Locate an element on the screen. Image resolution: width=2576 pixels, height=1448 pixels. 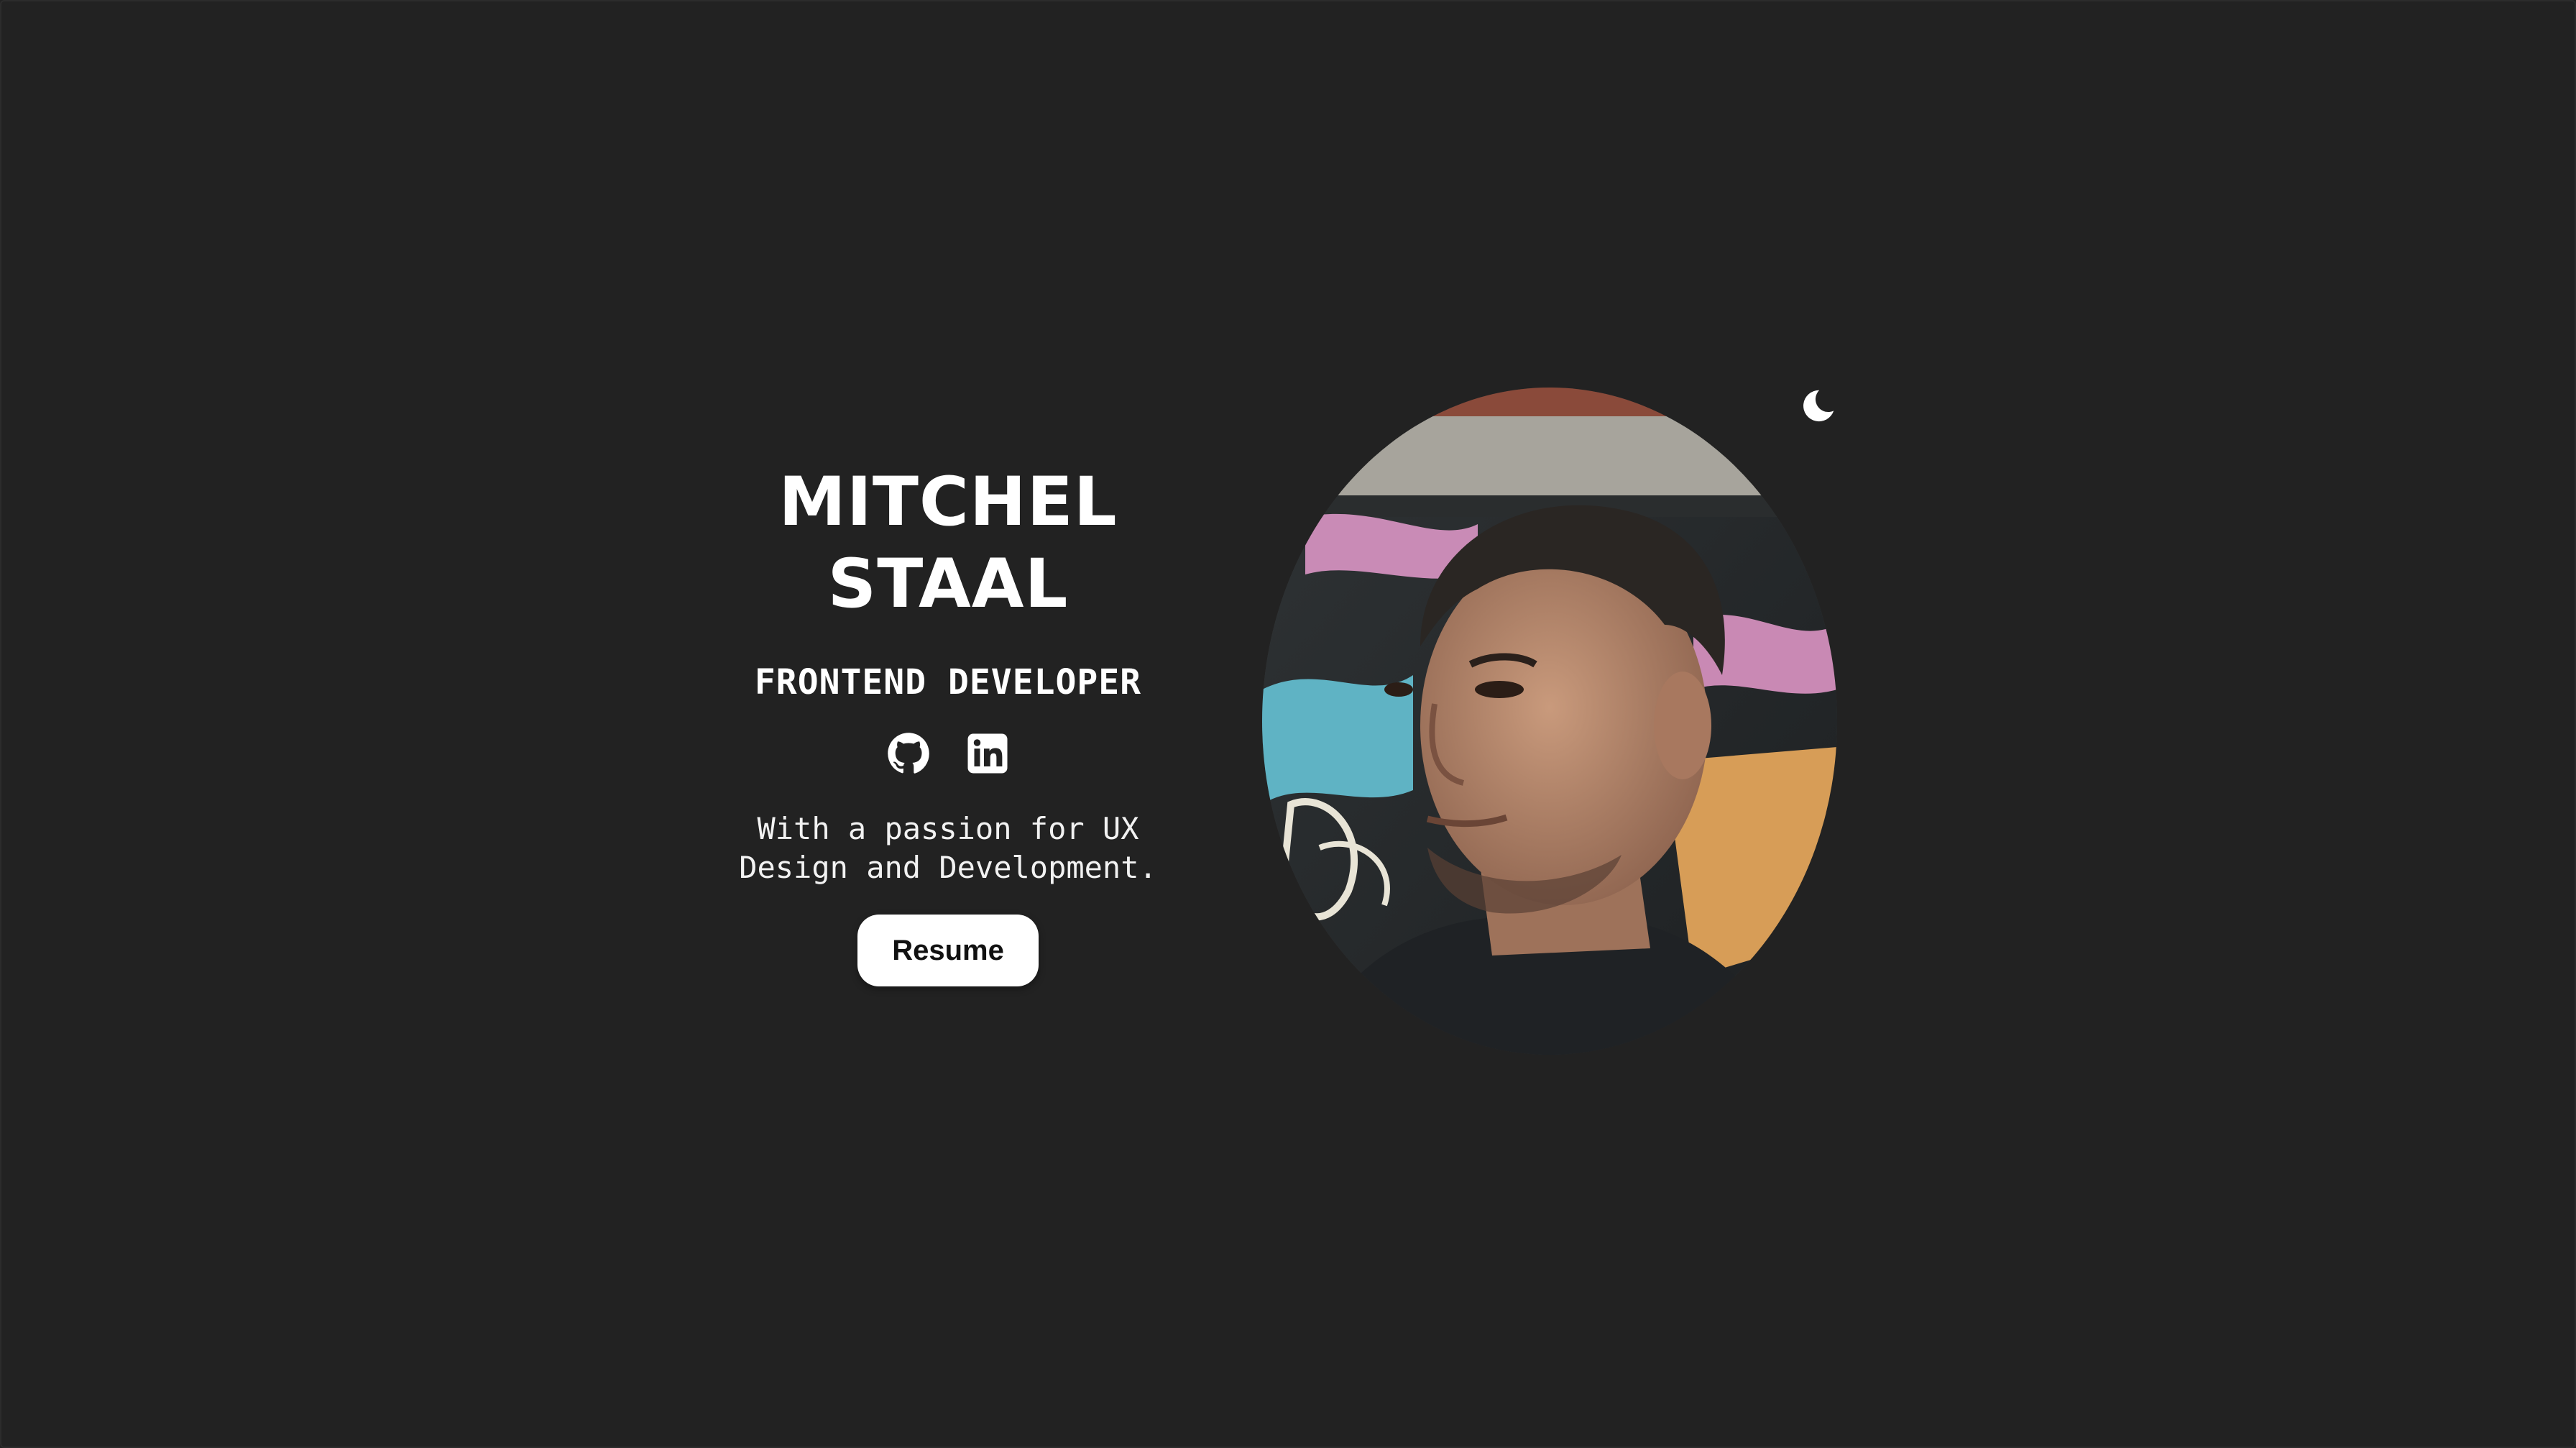
github-icon is located at coordinates (908, 753).